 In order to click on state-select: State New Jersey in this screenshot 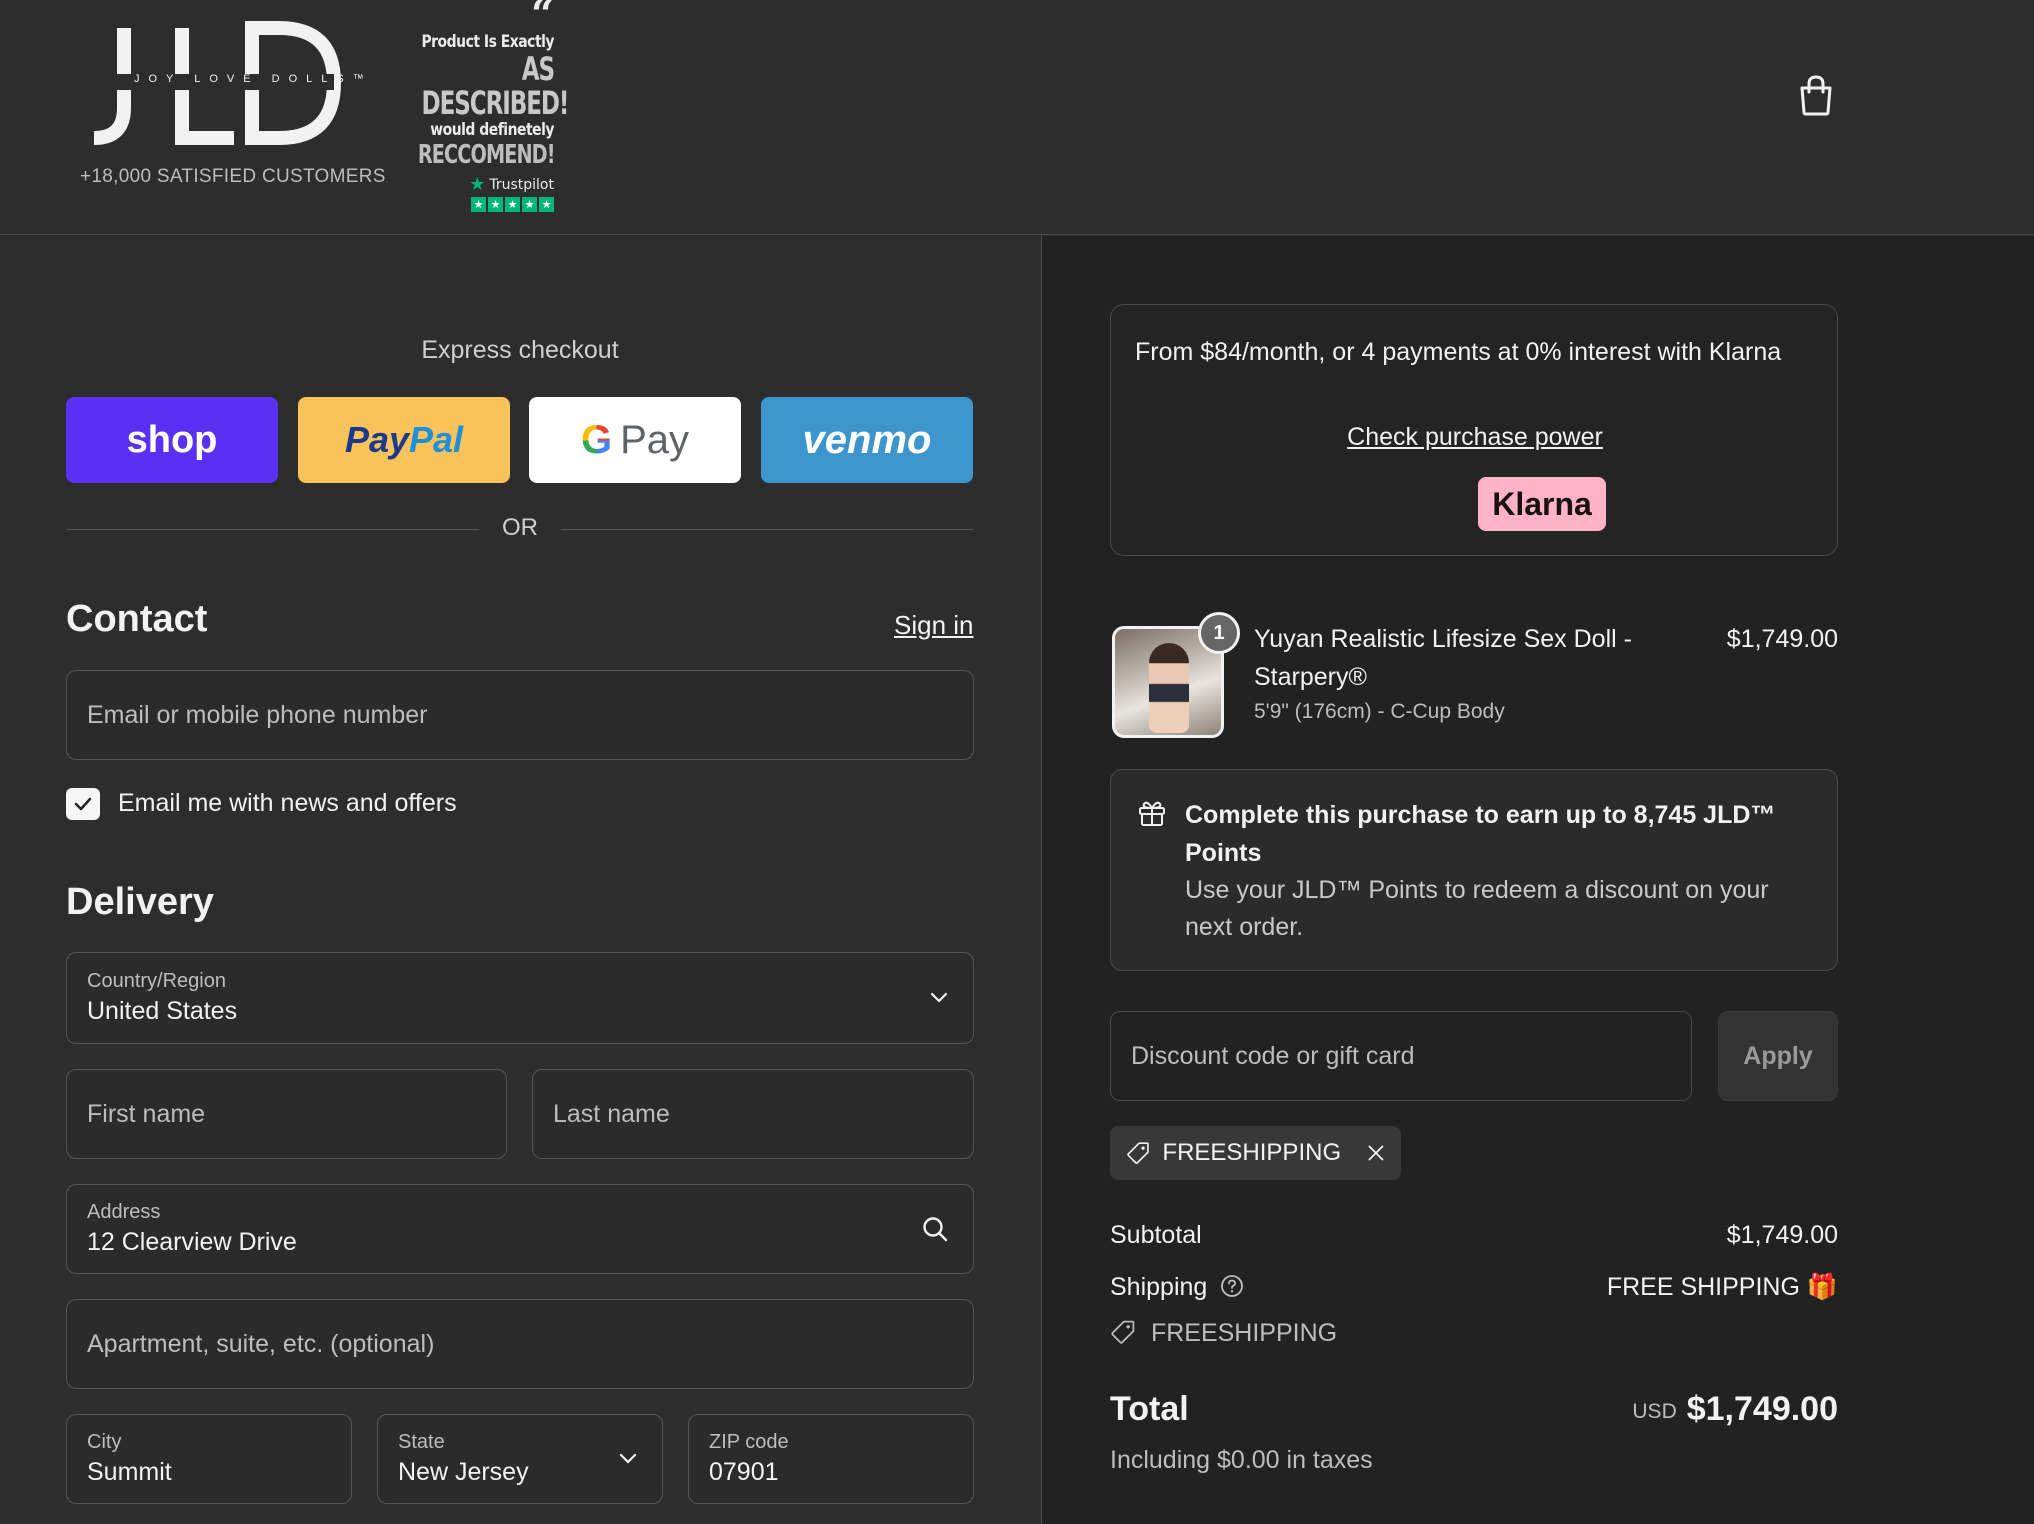, I will do `click(520, 1459)`.